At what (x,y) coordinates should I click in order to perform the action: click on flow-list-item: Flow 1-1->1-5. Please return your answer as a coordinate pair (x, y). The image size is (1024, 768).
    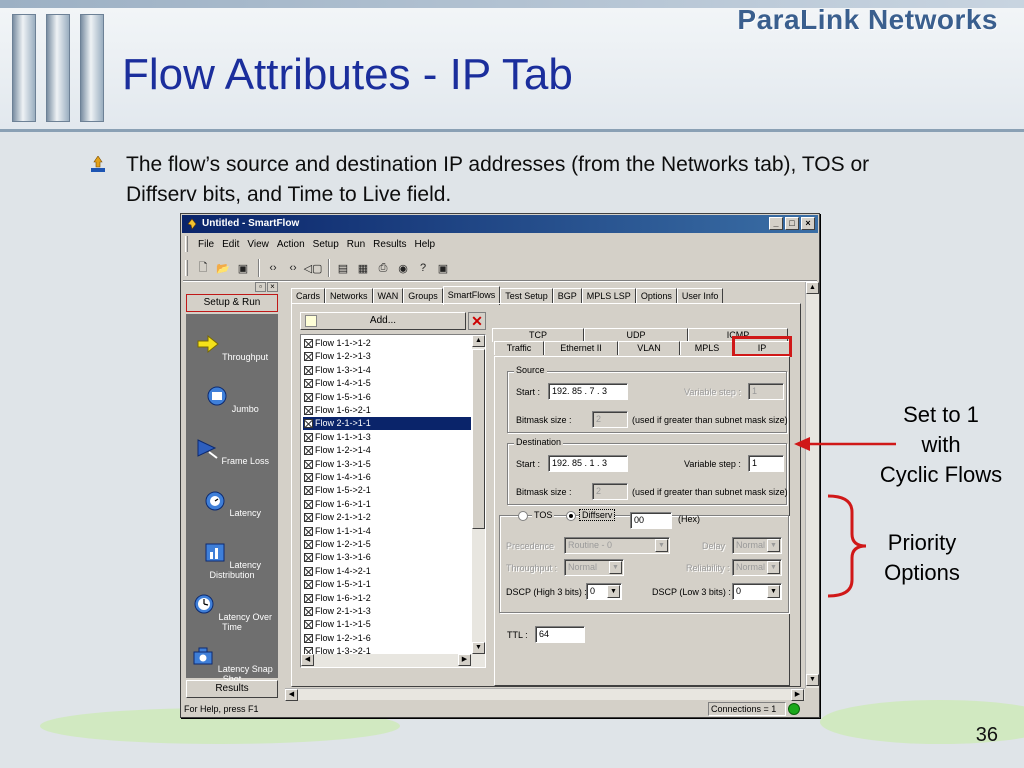
    Looking at the image, I should click on (387, 624).